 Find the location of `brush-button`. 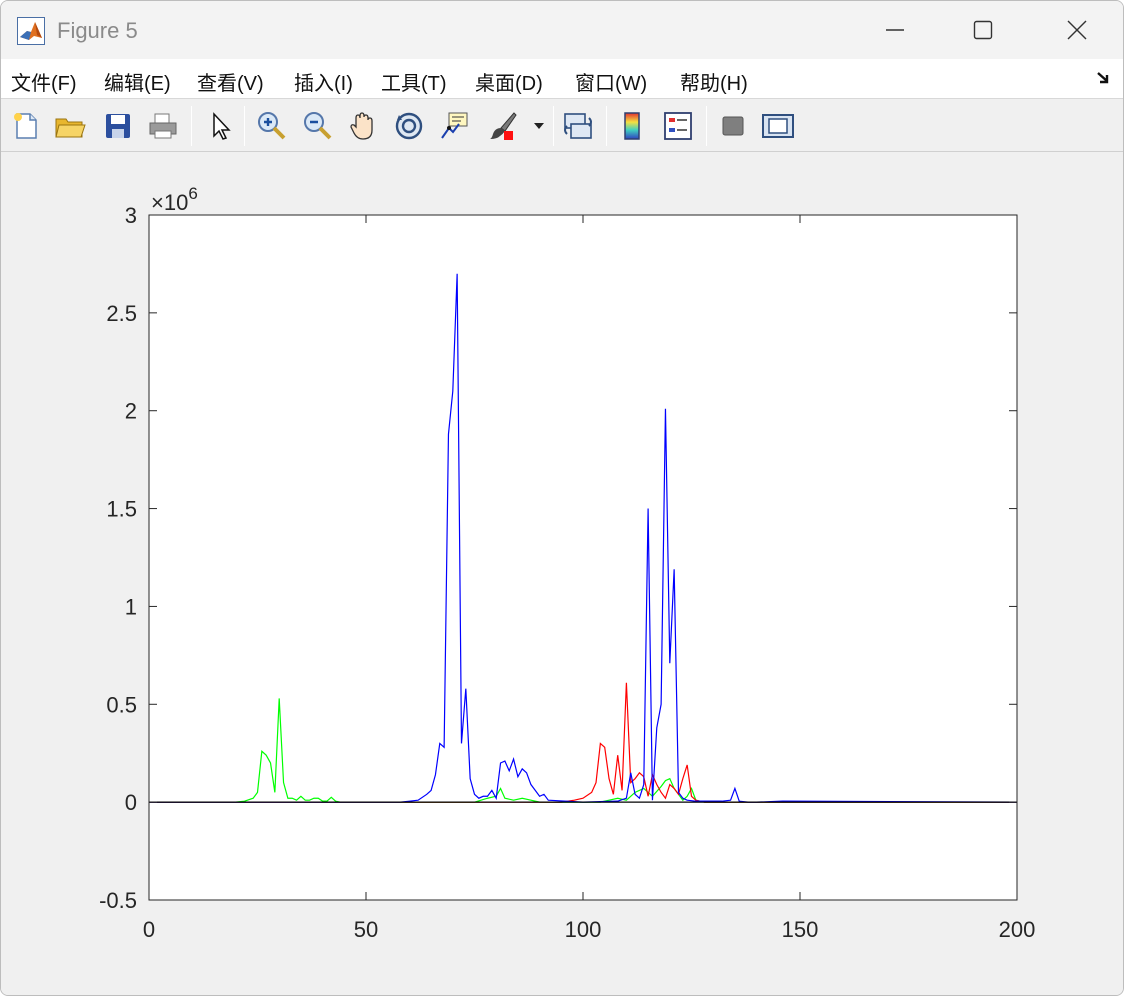

brush-button is located at coordinates (503, 126).